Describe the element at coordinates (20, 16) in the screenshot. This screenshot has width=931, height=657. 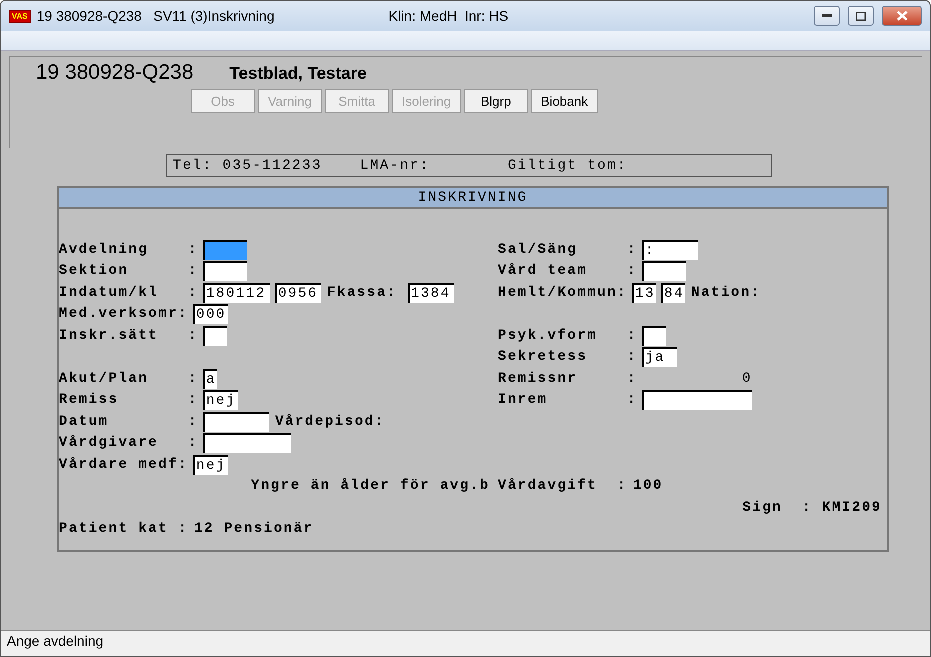
I see `app-badge: VAS` at that location.